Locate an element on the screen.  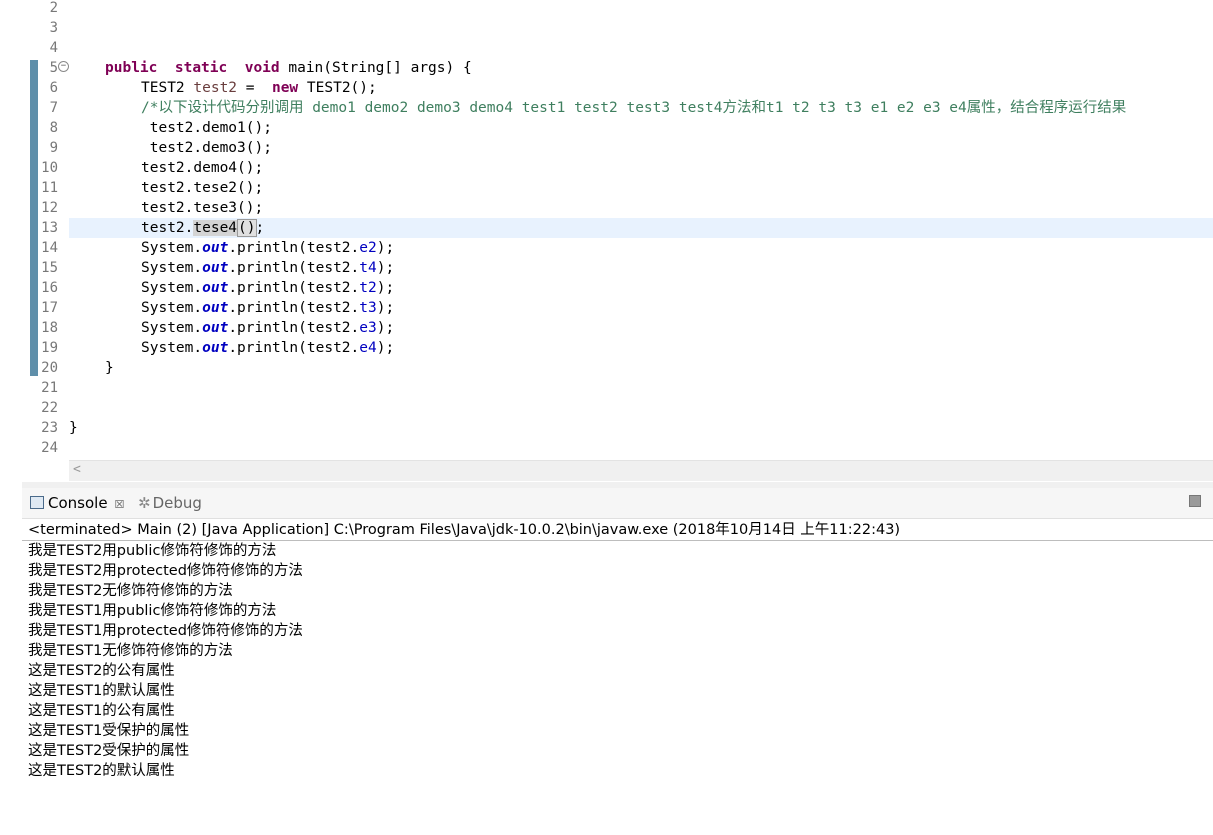
line-number: 14 is located at coordinates (49, 248).